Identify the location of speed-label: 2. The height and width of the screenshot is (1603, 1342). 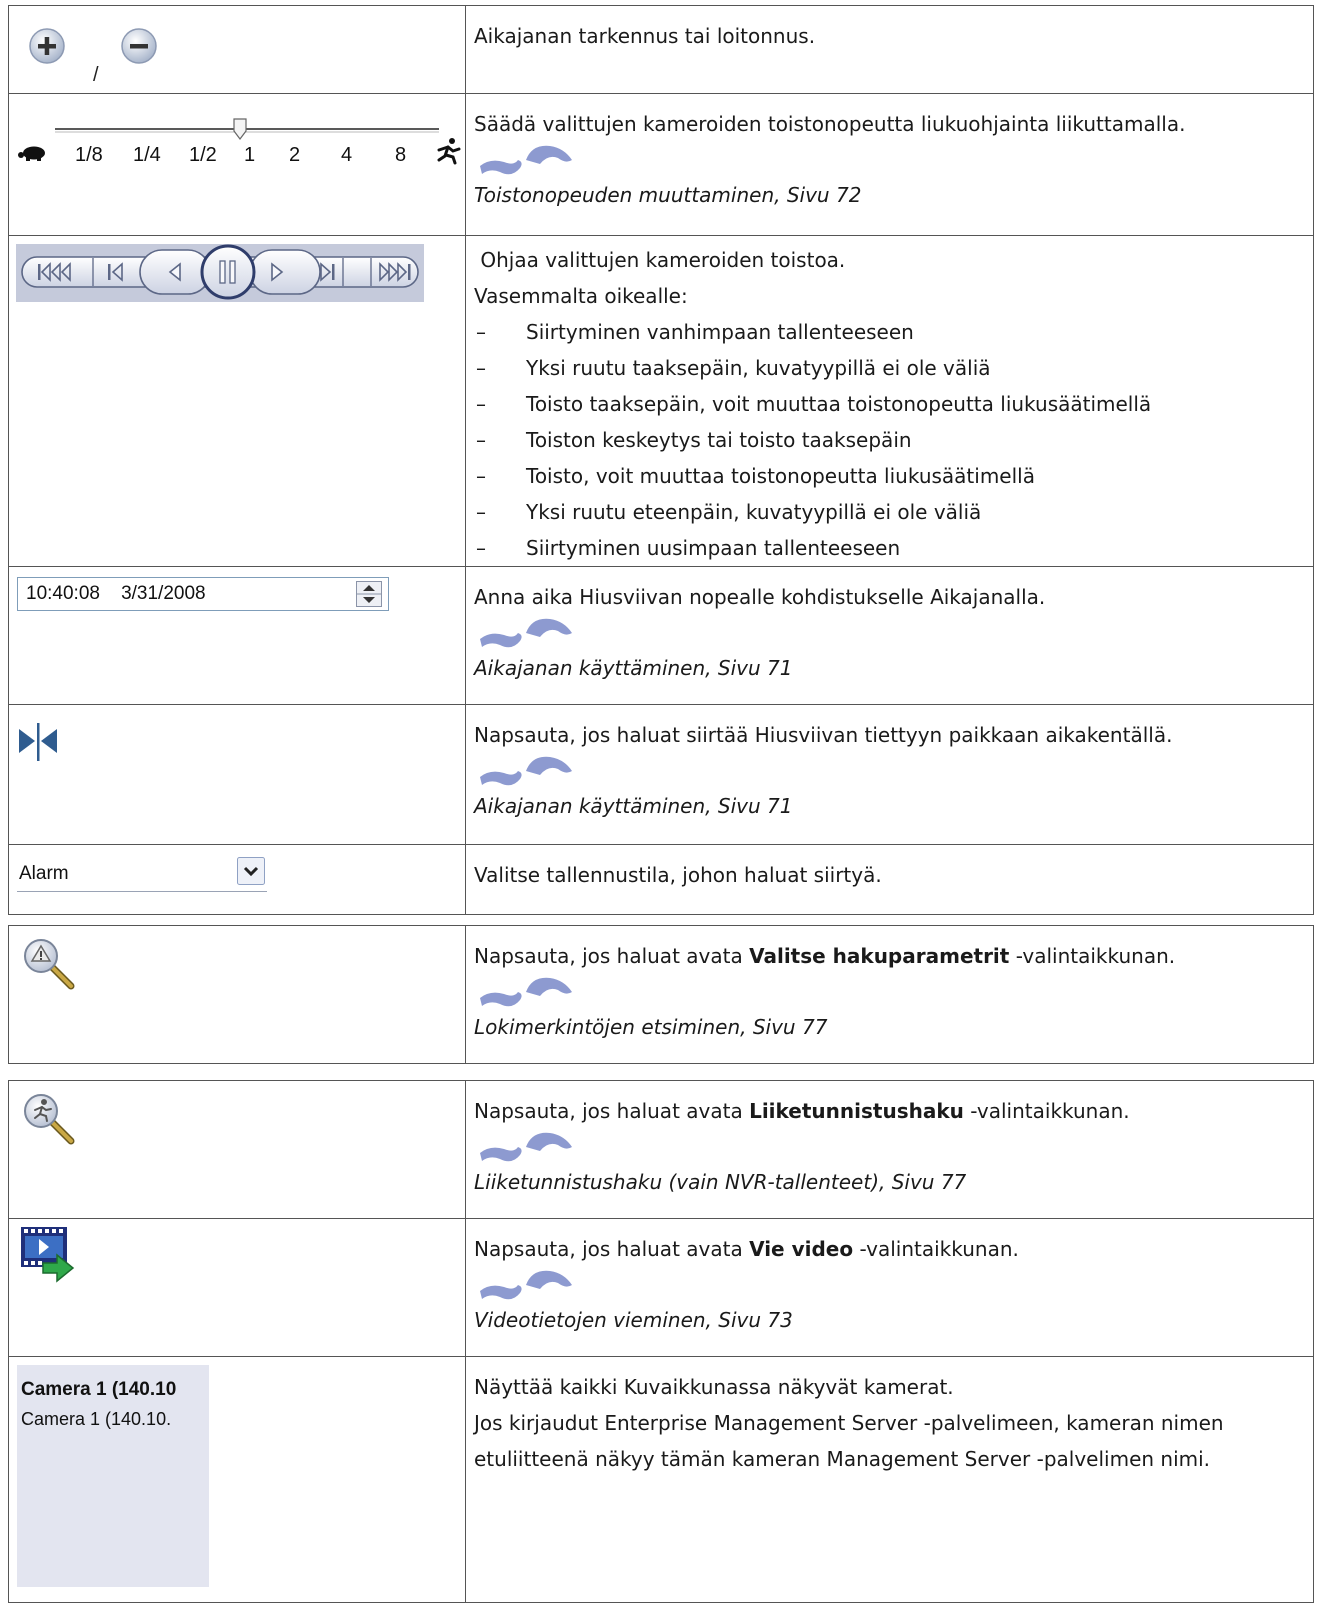
(294, 155).